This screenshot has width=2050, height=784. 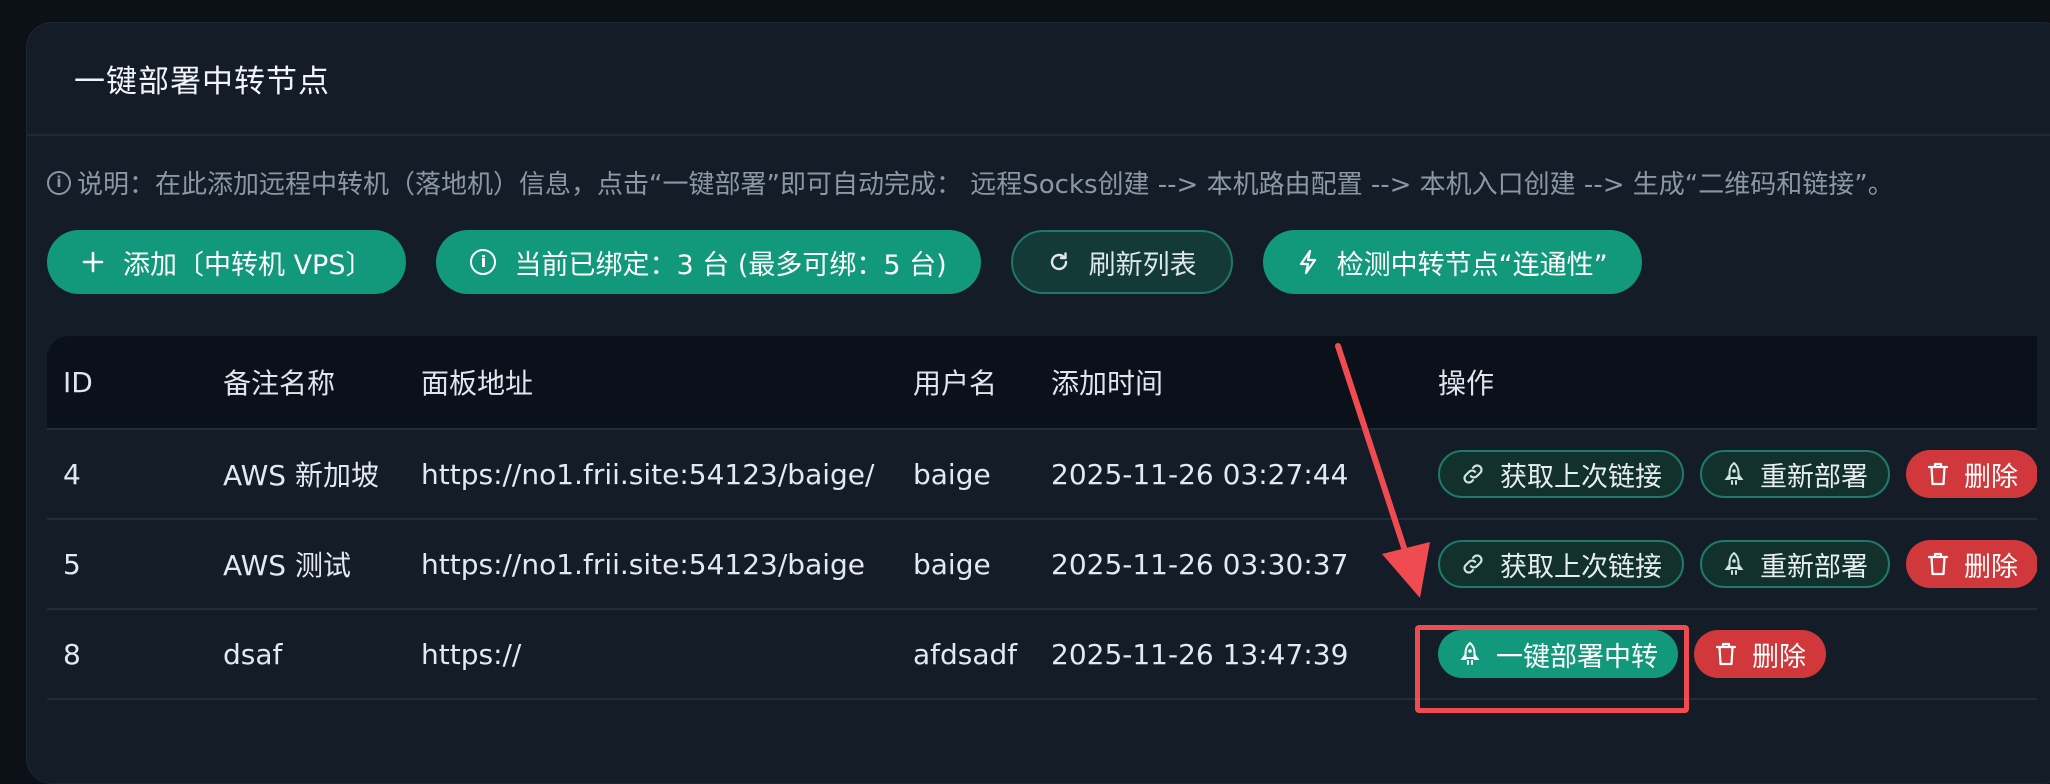 I want to click on annotation-highlight-box, so click(x=1552, y=669).